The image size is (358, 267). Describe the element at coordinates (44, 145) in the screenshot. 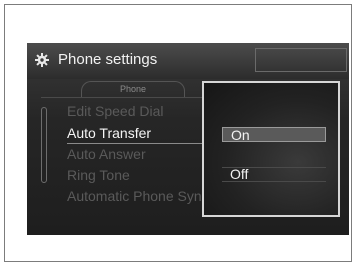

I see `scrollbar` at that location.